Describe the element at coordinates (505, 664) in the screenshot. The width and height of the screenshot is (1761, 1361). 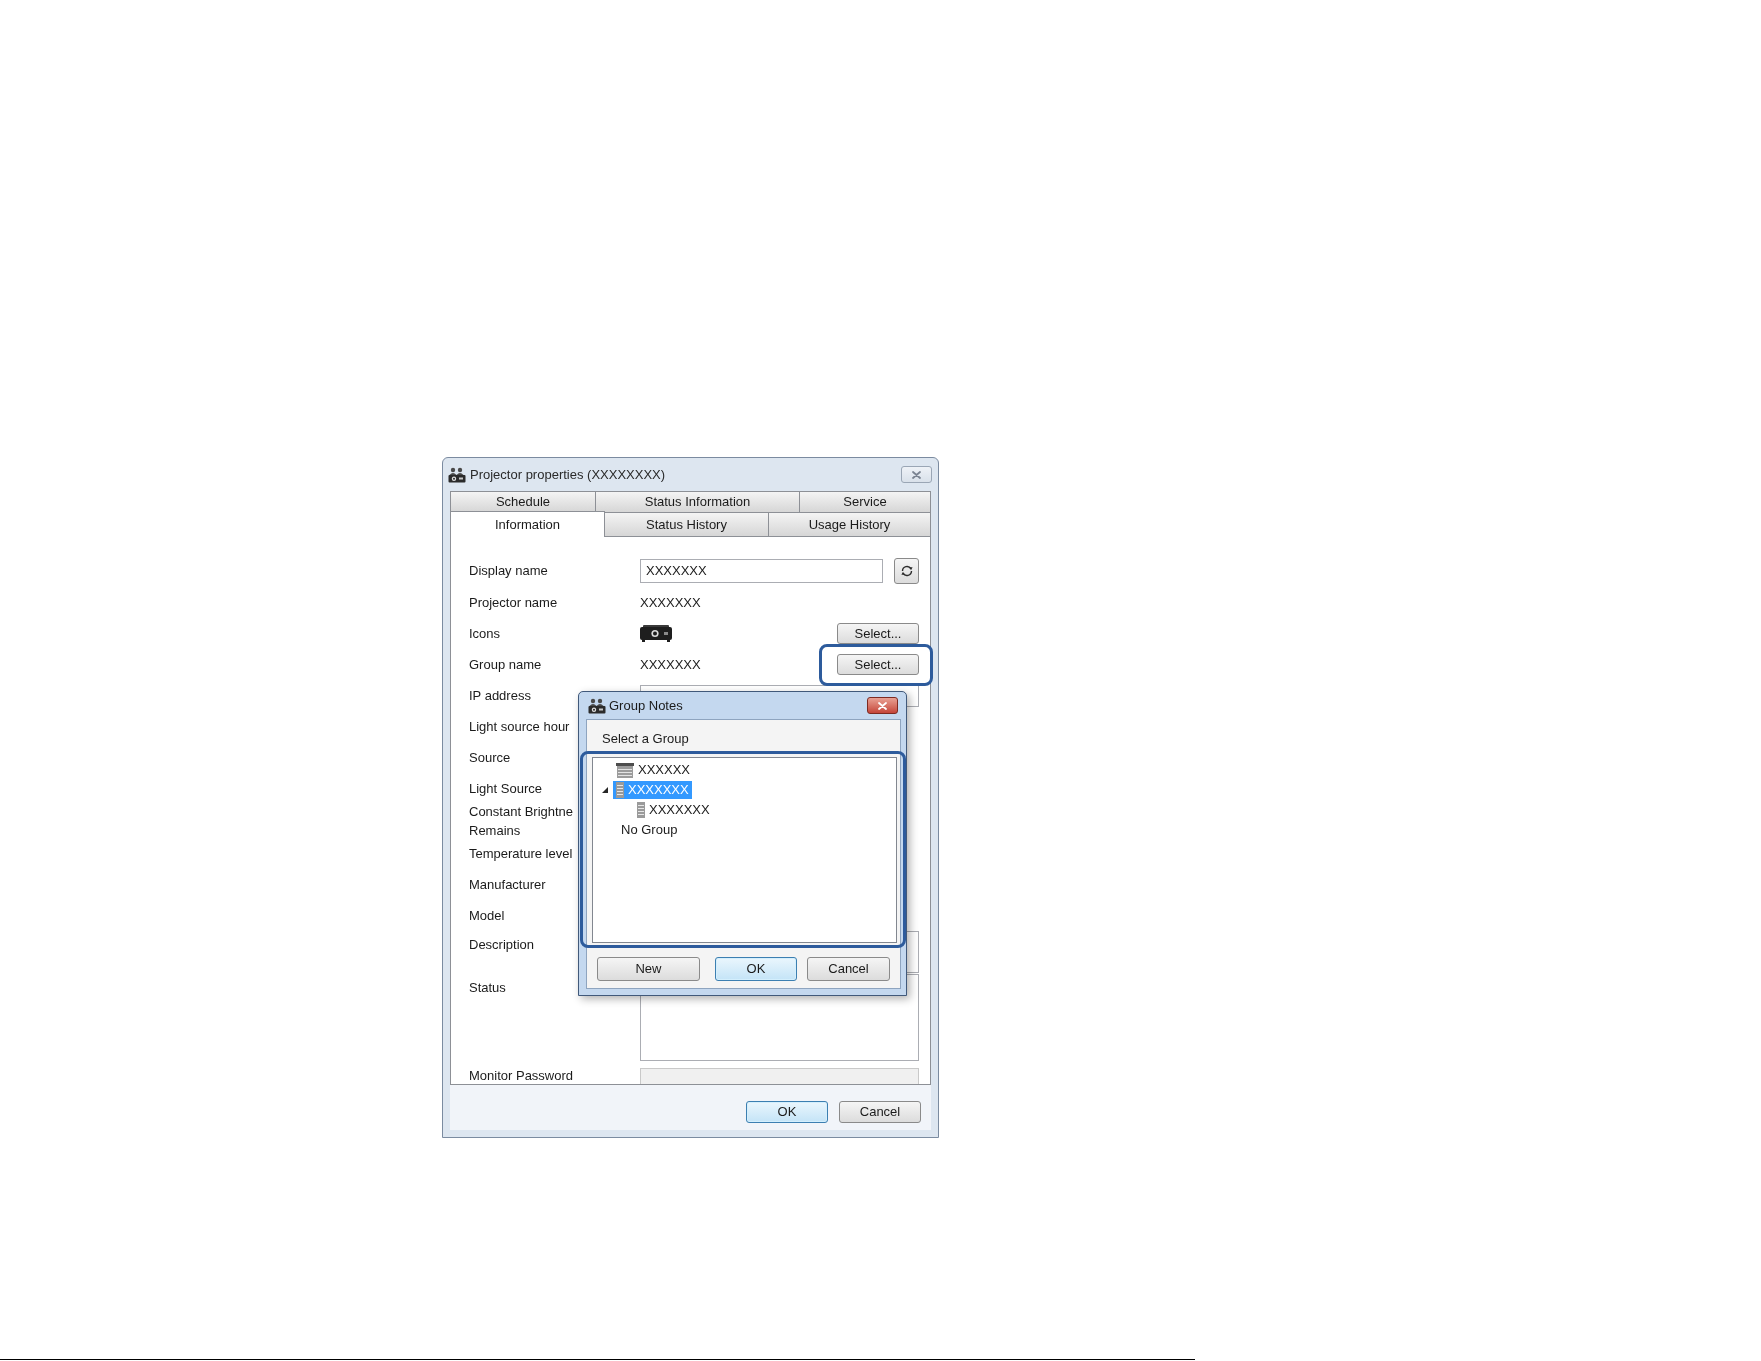
I see `field-label: Group name` at that location.